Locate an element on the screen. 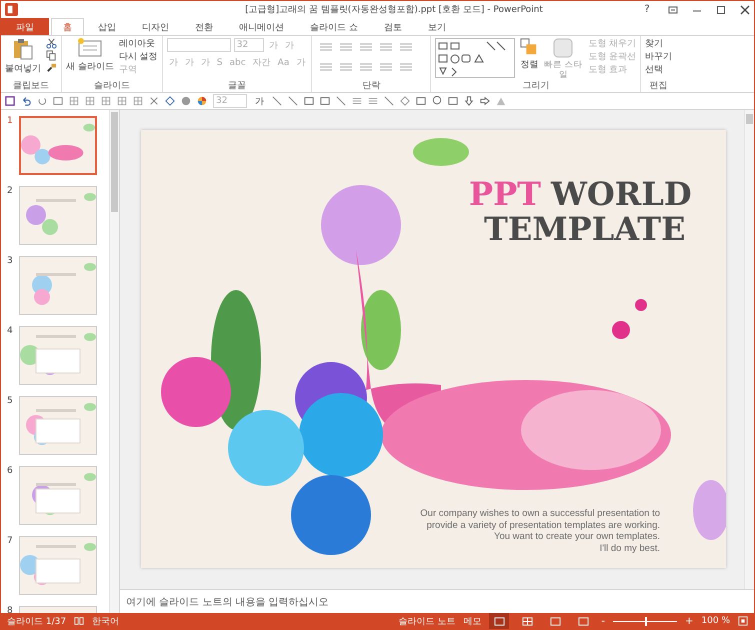  notes-button: 슬라이드 노트 is located at coordinates (427, 621).